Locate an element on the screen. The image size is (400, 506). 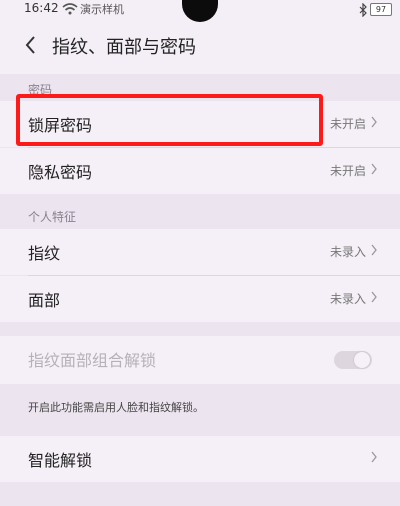
fingerprint-status: 未录入 is located at coordinates (347, 252).